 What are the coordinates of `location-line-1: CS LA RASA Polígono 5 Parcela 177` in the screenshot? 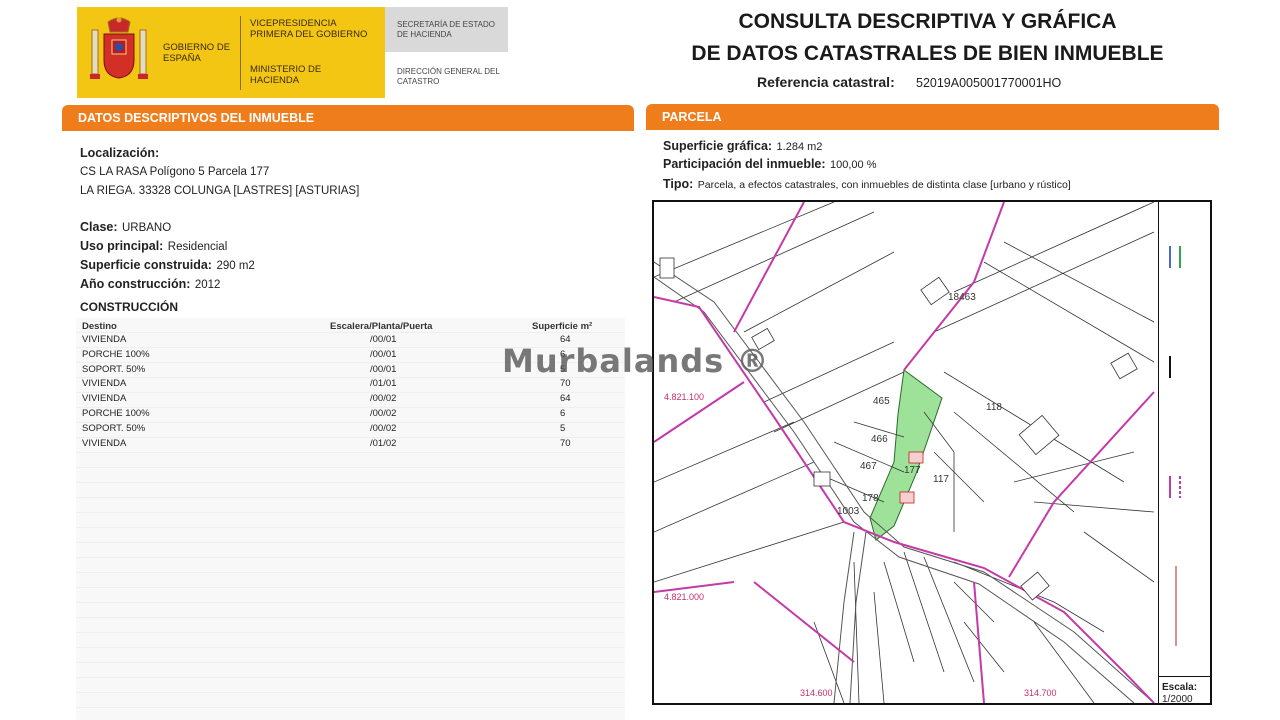 It's located at (175, 172).